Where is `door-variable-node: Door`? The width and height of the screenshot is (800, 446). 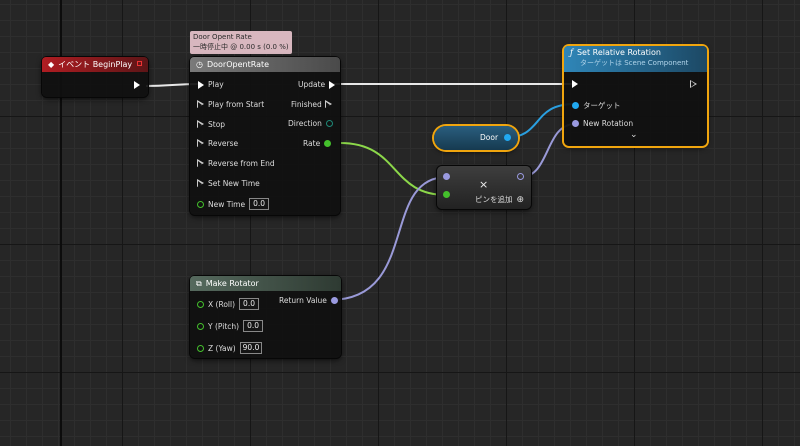 door-variable-node: Door is located at coordinates (476, 138).